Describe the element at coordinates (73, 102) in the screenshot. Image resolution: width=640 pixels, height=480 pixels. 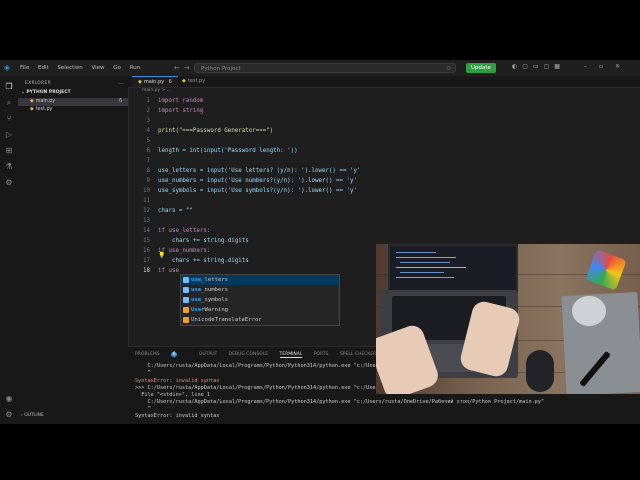
I see `file-item-main: ◆ main.py 6` at that location.